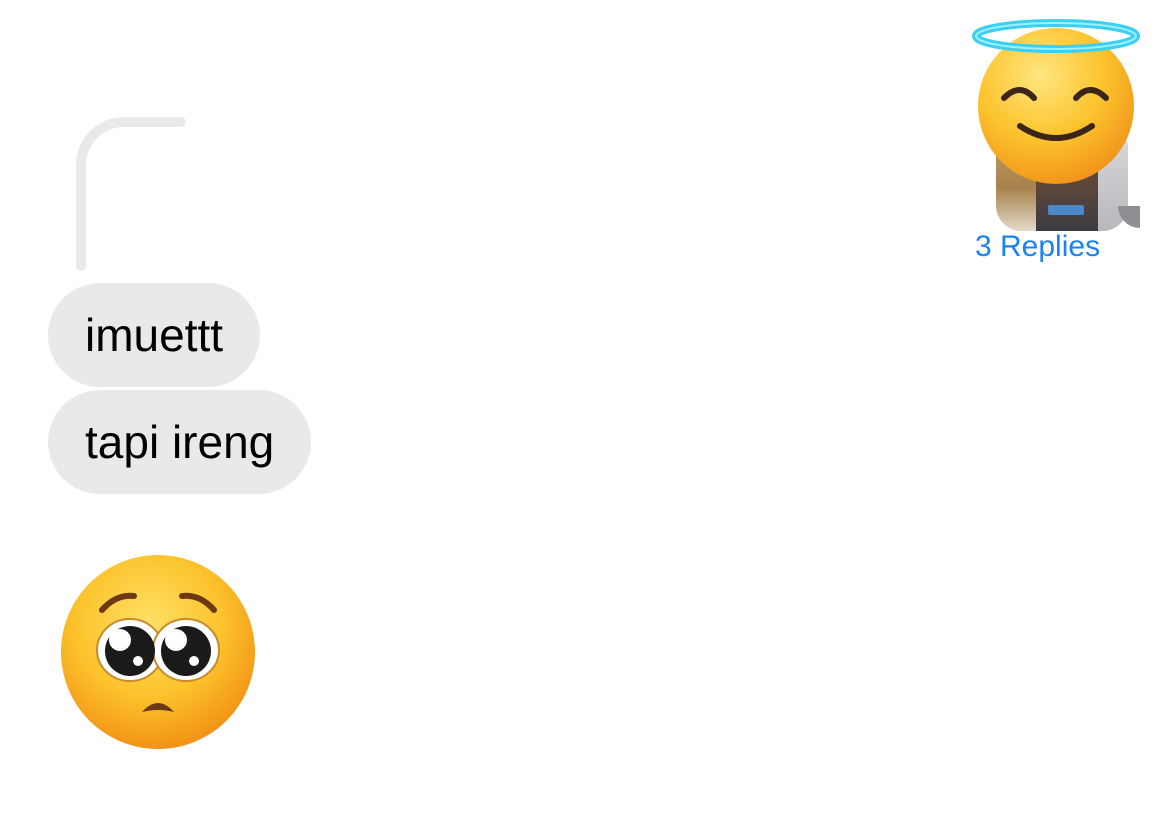 This screenshot has width=1169, height=818. What do you see at coordinates (131, 194) in the screenshot?
I see `thread-reply-connector` at bounding box center [131, 194].